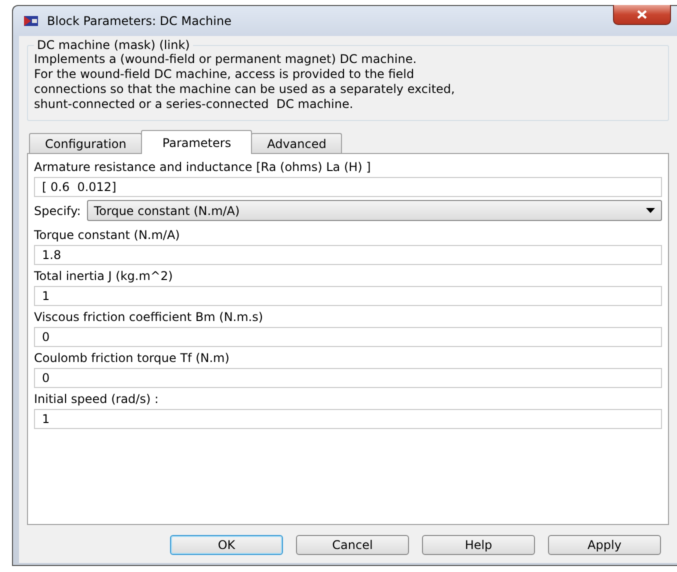  I want to click on tab: Parameters, so click(196, 142).